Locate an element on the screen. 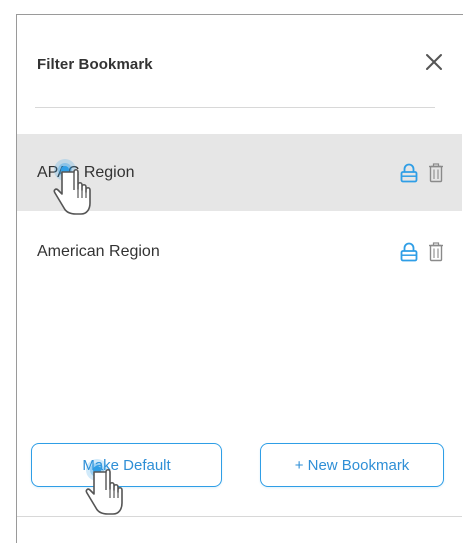 This screenshot has width=466, height=543. close-icon is located at coordinates (434, 62).